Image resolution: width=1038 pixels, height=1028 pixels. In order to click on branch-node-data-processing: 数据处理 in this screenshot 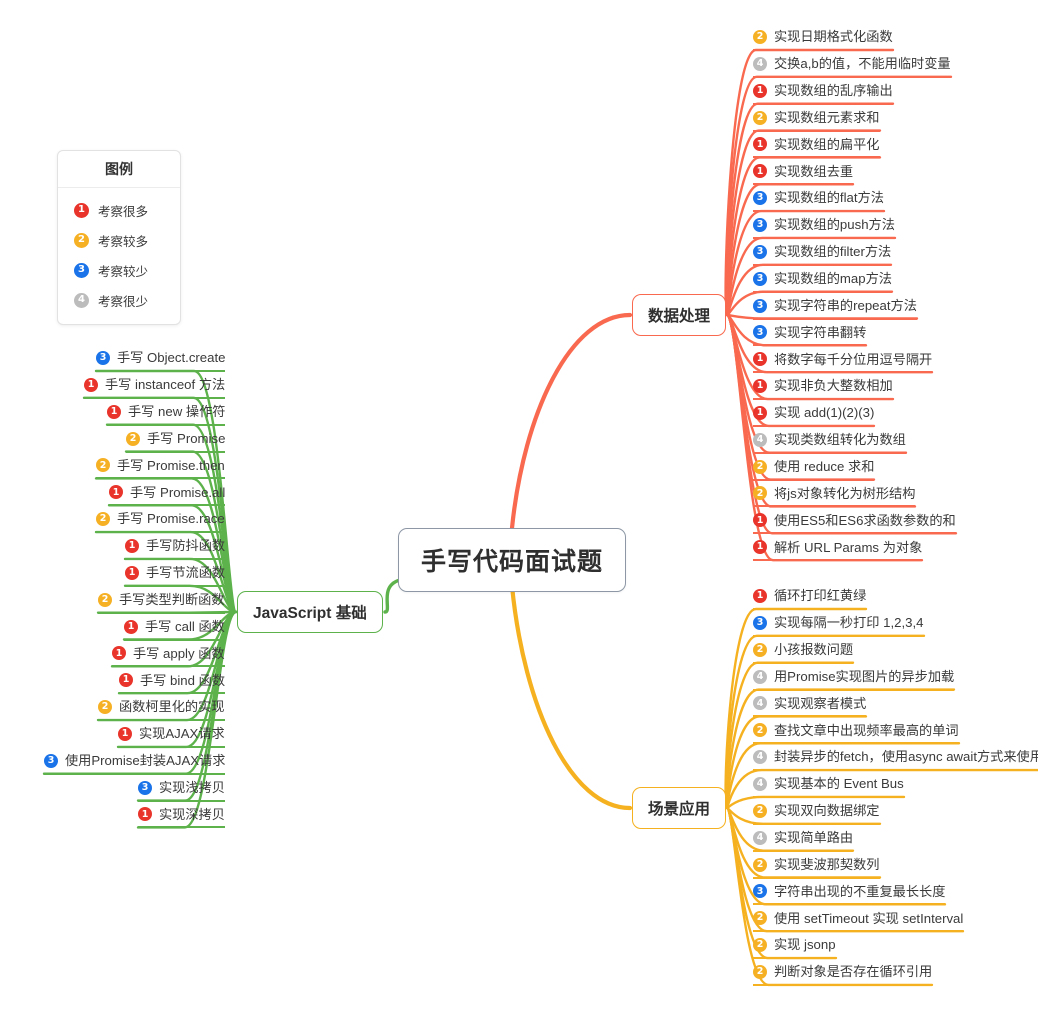, I will do `click(679, 315)`.